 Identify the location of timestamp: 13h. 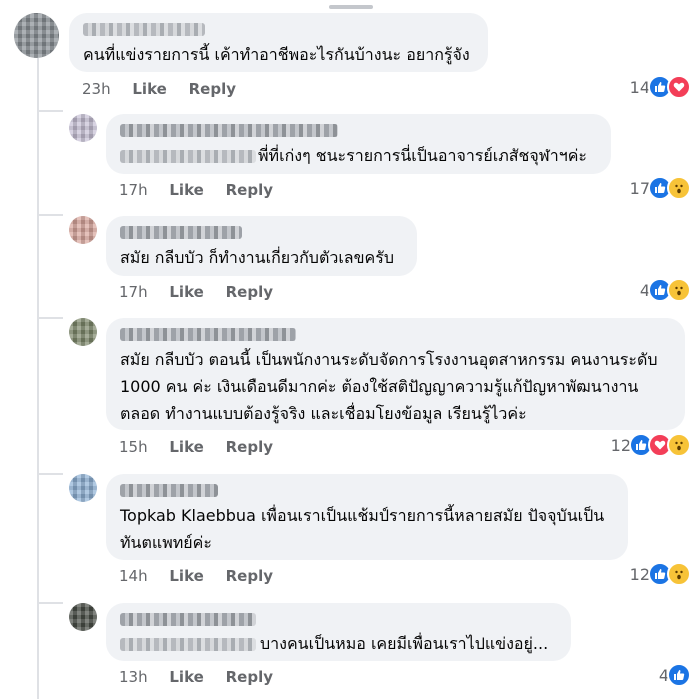
(133, 677).